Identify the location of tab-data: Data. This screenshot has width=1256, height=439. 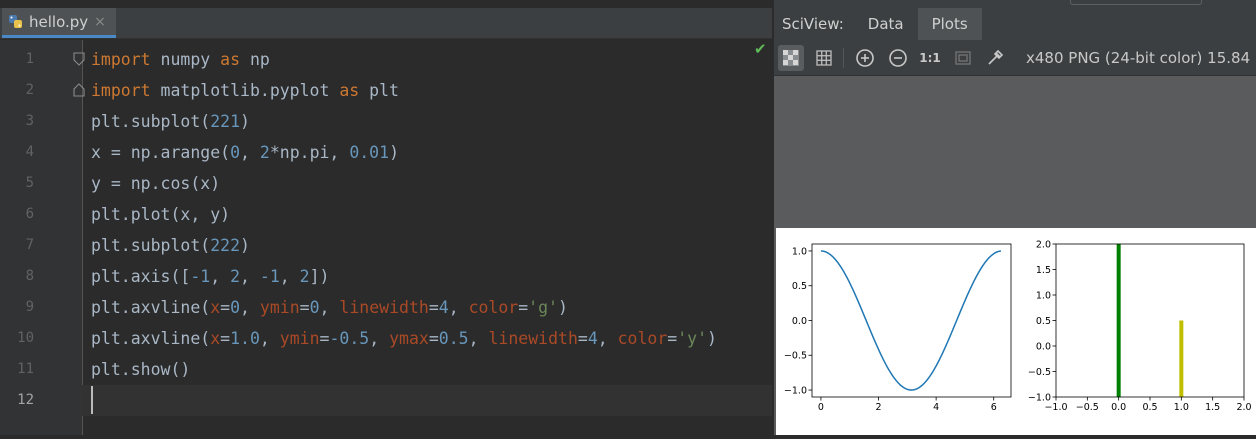
(886, 24).